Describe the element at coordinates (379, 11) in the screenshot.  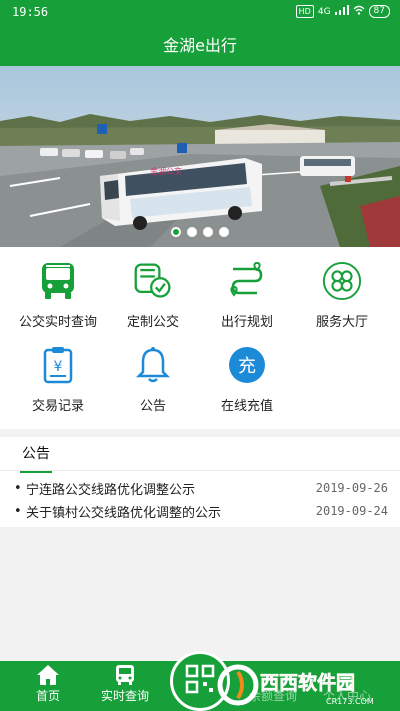
I see `battery-indicator: 87` at that location.